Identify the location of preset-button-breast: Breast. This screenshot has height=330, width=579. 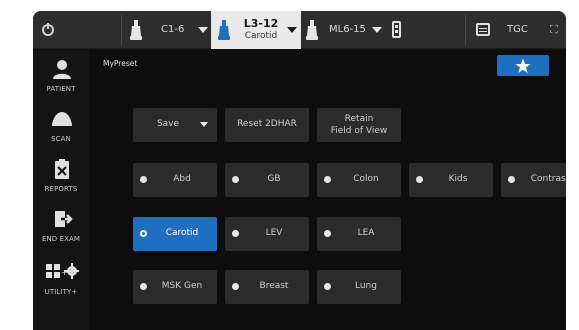
(267, 287).